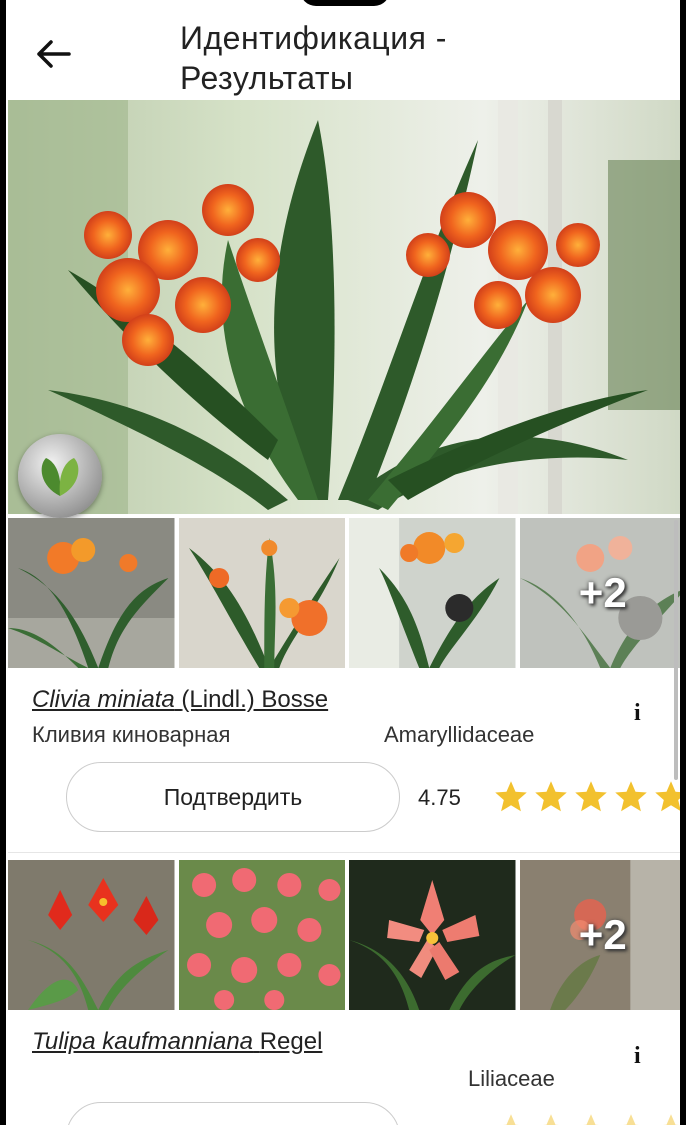 This screenshot has width=686, height=1125. I want to click on frame-edge-left, so click(3, 562).